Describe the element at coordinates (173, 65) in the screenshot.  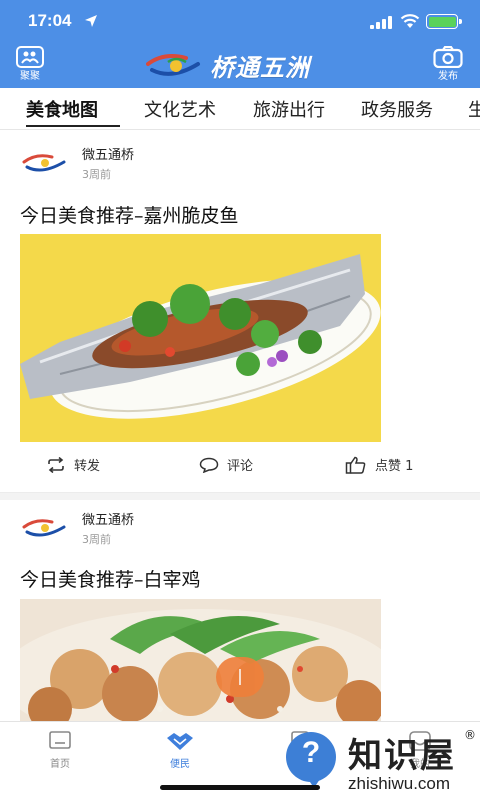
I see `brand-emblem-icon` at that location.